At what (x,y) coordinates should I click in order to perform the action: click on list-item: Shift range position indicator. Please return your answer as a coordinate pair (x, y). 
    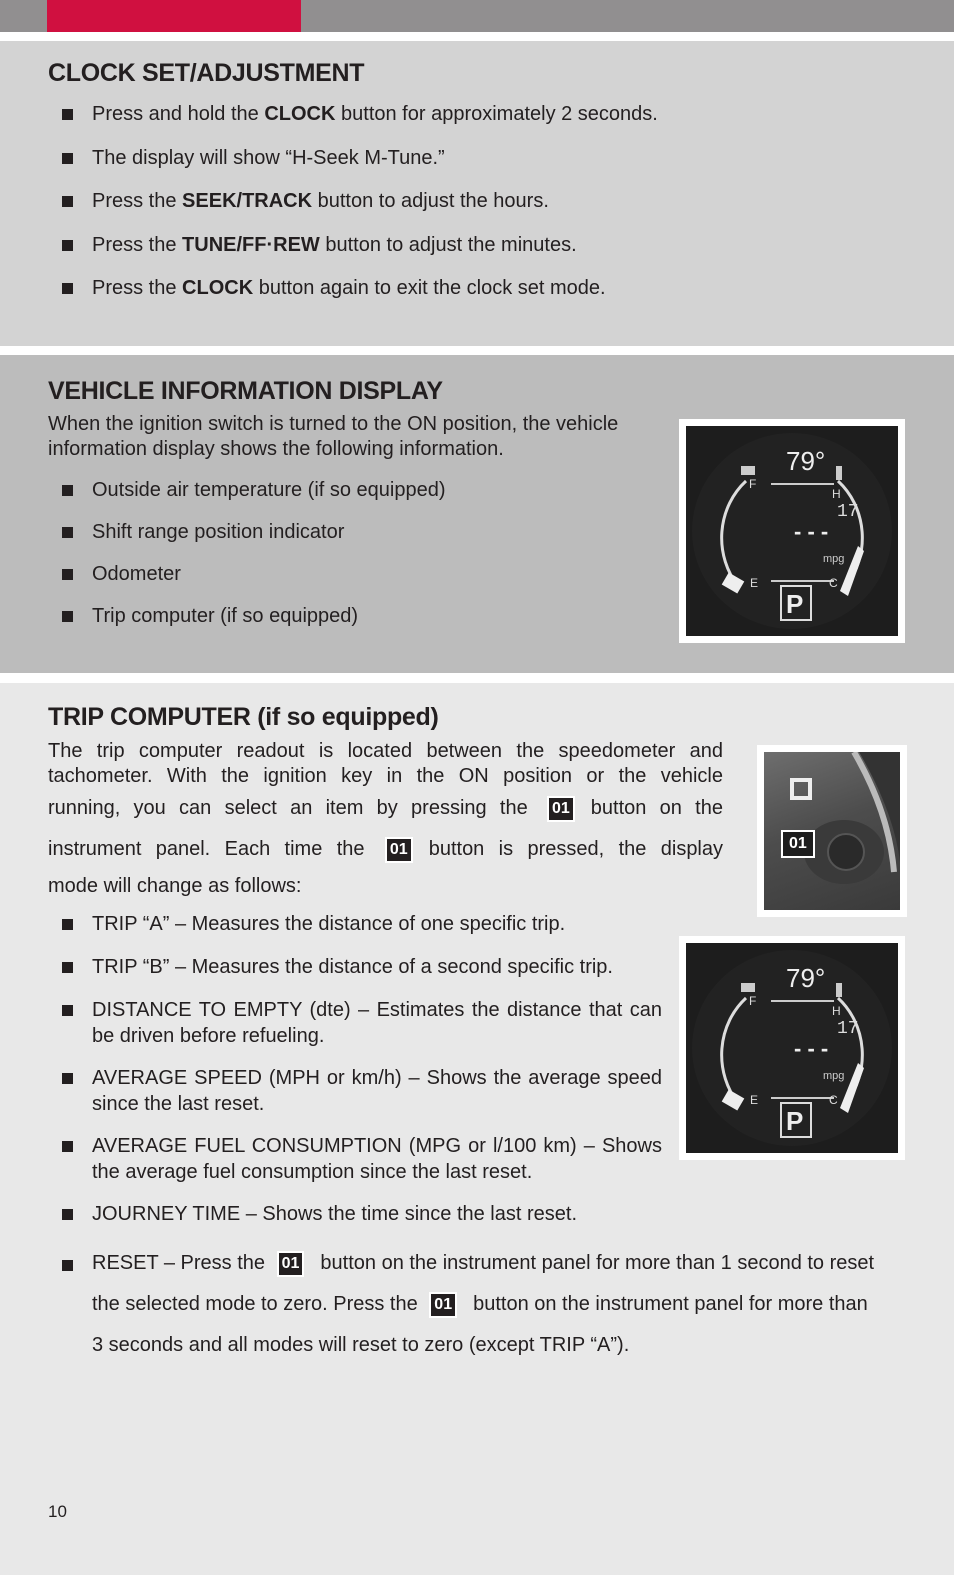
    Looking at the image, I should click on (254, 540).